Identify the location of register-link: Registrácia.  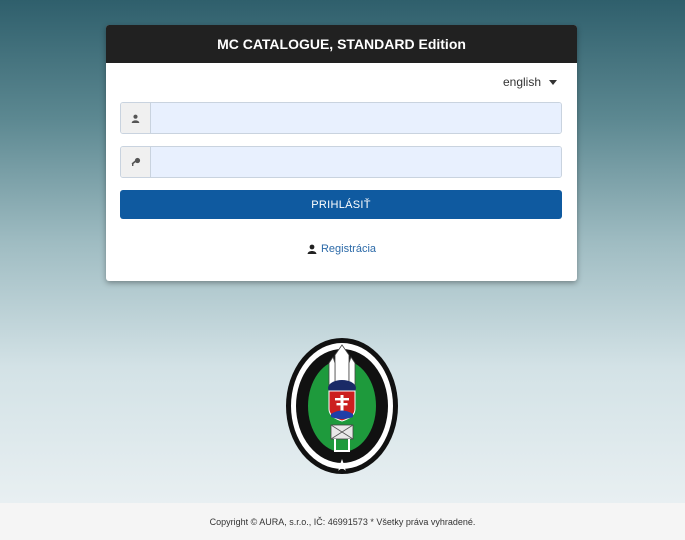
(341, 249).